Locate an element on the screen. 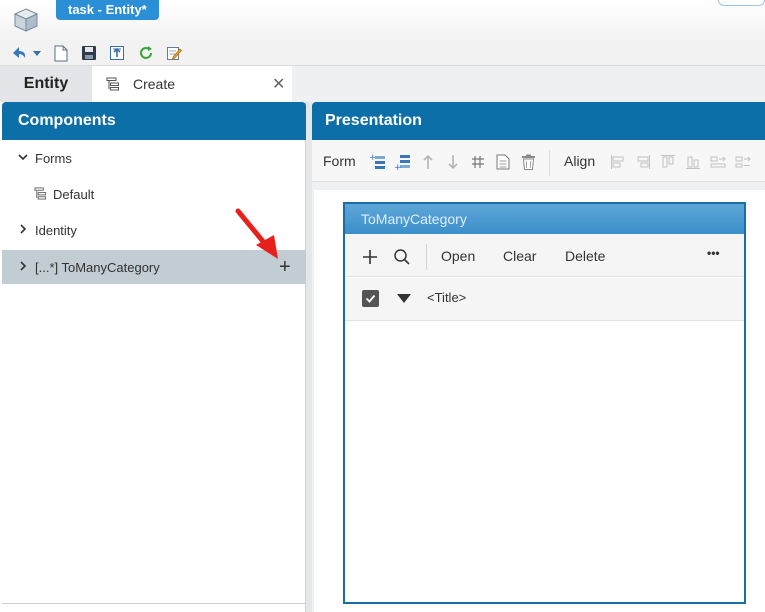  tab-create is located at coordinates (192, 84).